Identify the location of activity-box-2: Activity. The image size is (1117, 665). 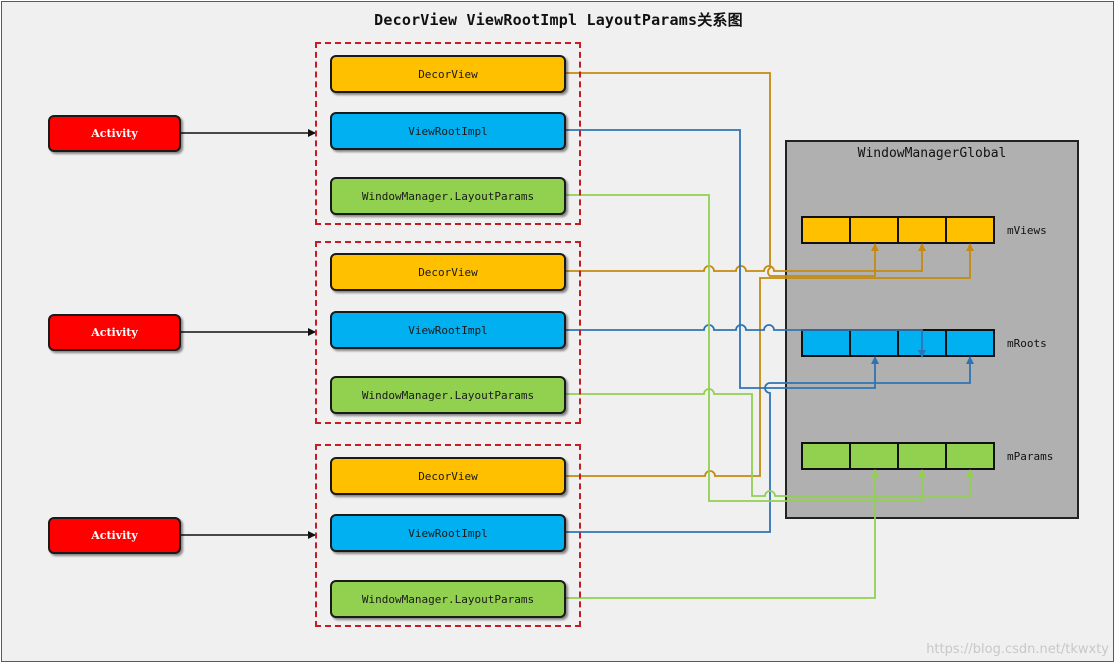
(114, 332).